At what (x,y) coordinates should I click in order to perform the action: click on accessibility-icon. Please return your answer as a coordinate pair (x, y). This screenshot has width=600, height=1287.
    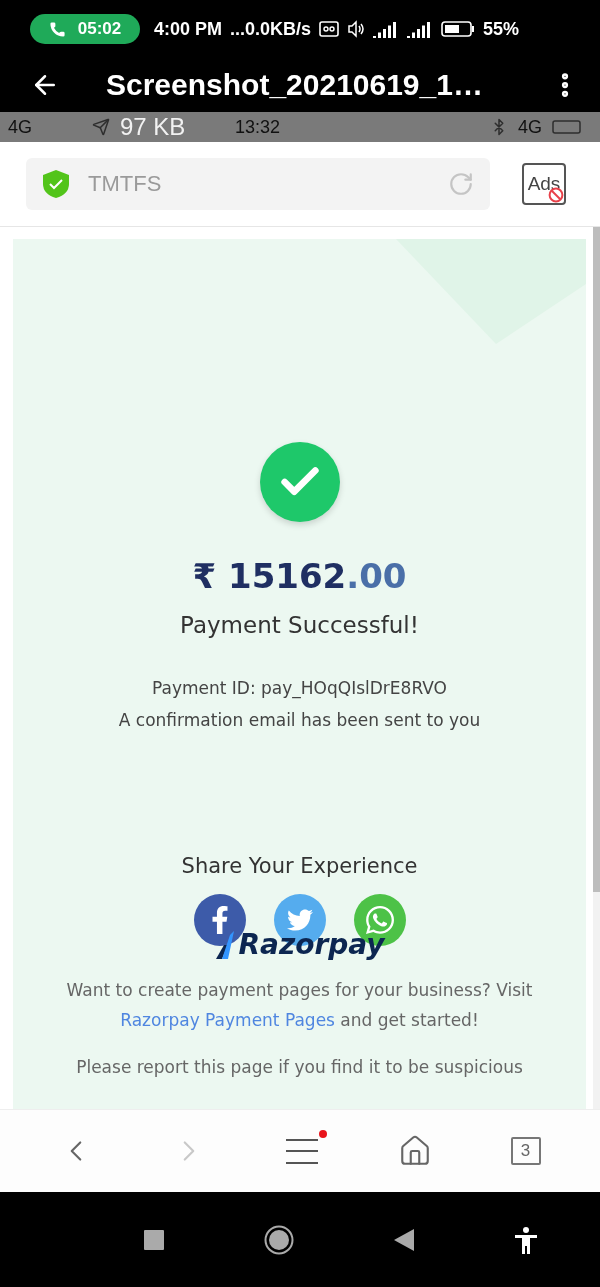
    Looking at the image, I should click on (526, 1239).